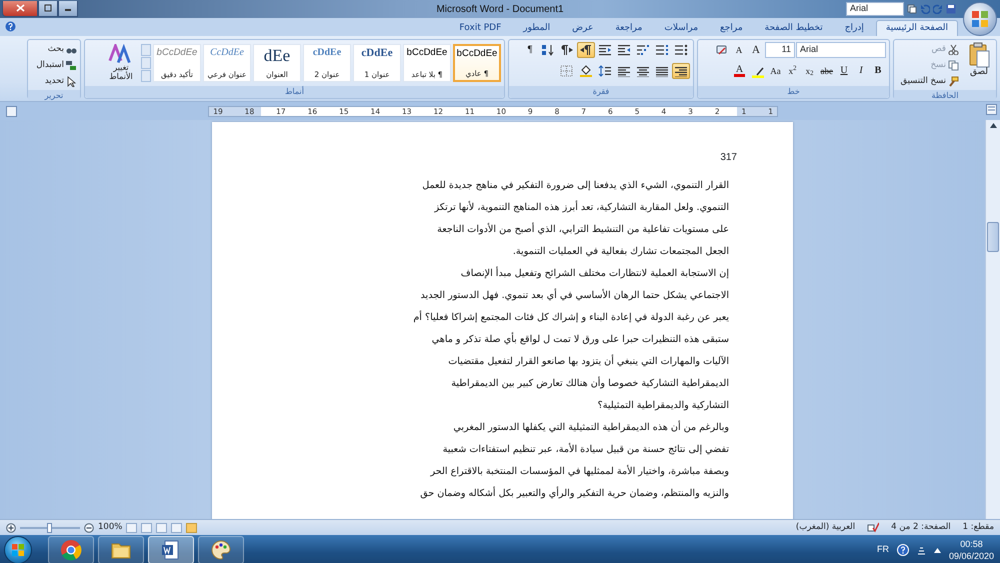 The height and width of the screenshot is (563, 1000). I want to click on help-icon, so click(10, 26).